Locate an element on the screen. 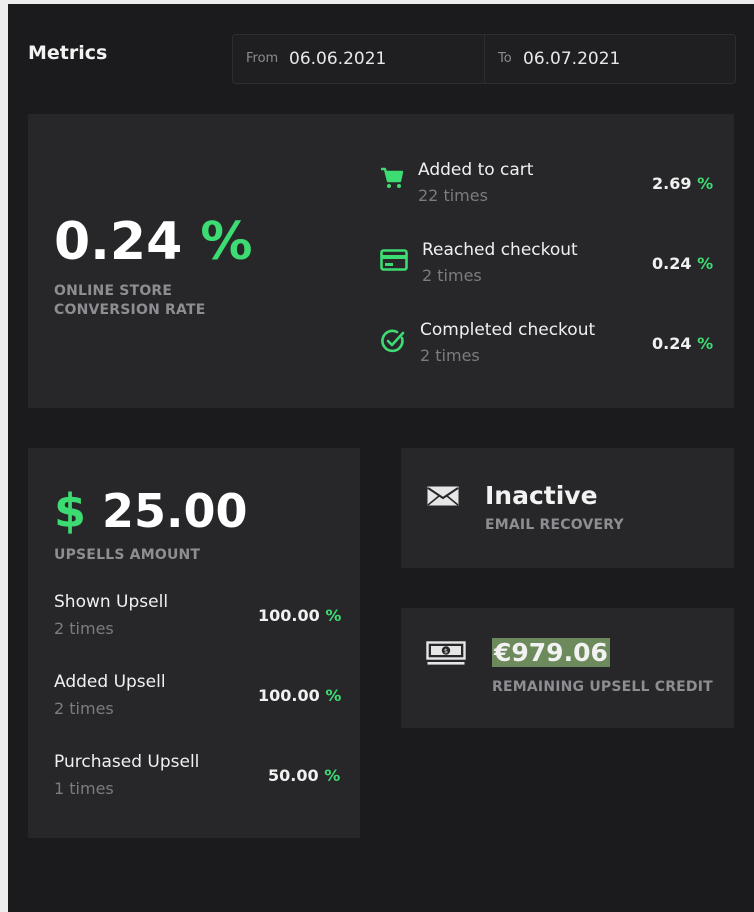 The height and width of the screenshot is (912, 754). upsell-credit-label: REMAINING UPSELL CREDIT is located at coordinates (602, 687).